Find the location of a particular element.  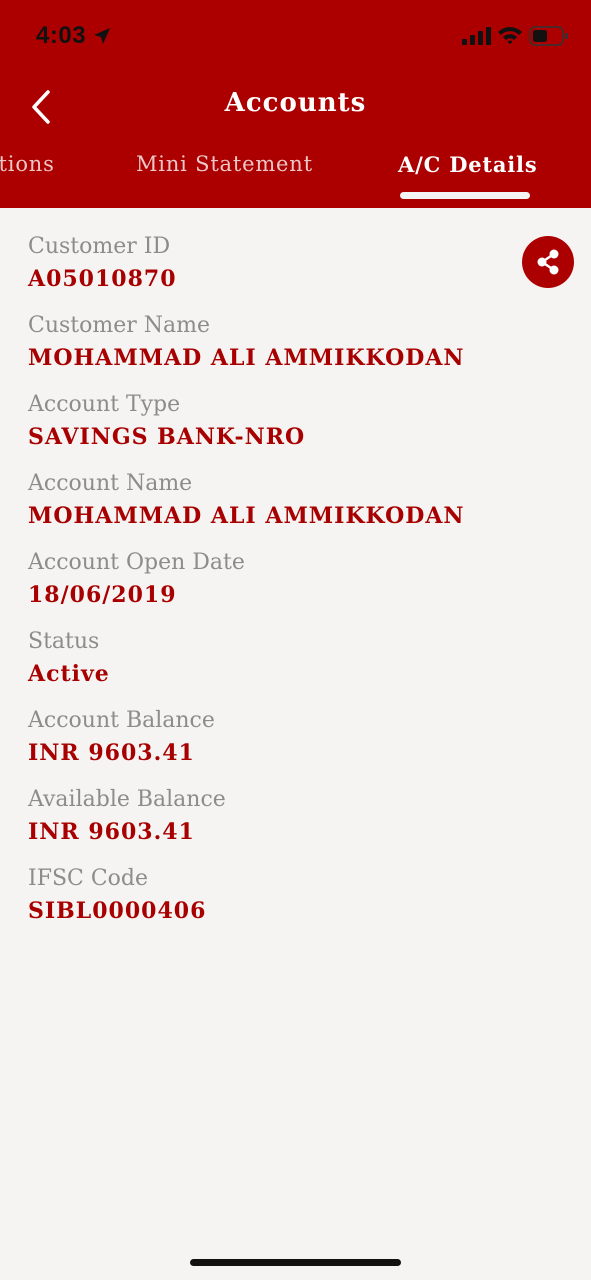

detail-value: SAVINGS BANK-NRO is located at coordinates (167, 437).